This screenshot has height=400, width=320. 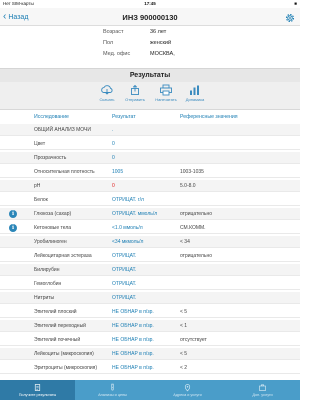 I want to click on results-icon, so click(x=37, y=387).